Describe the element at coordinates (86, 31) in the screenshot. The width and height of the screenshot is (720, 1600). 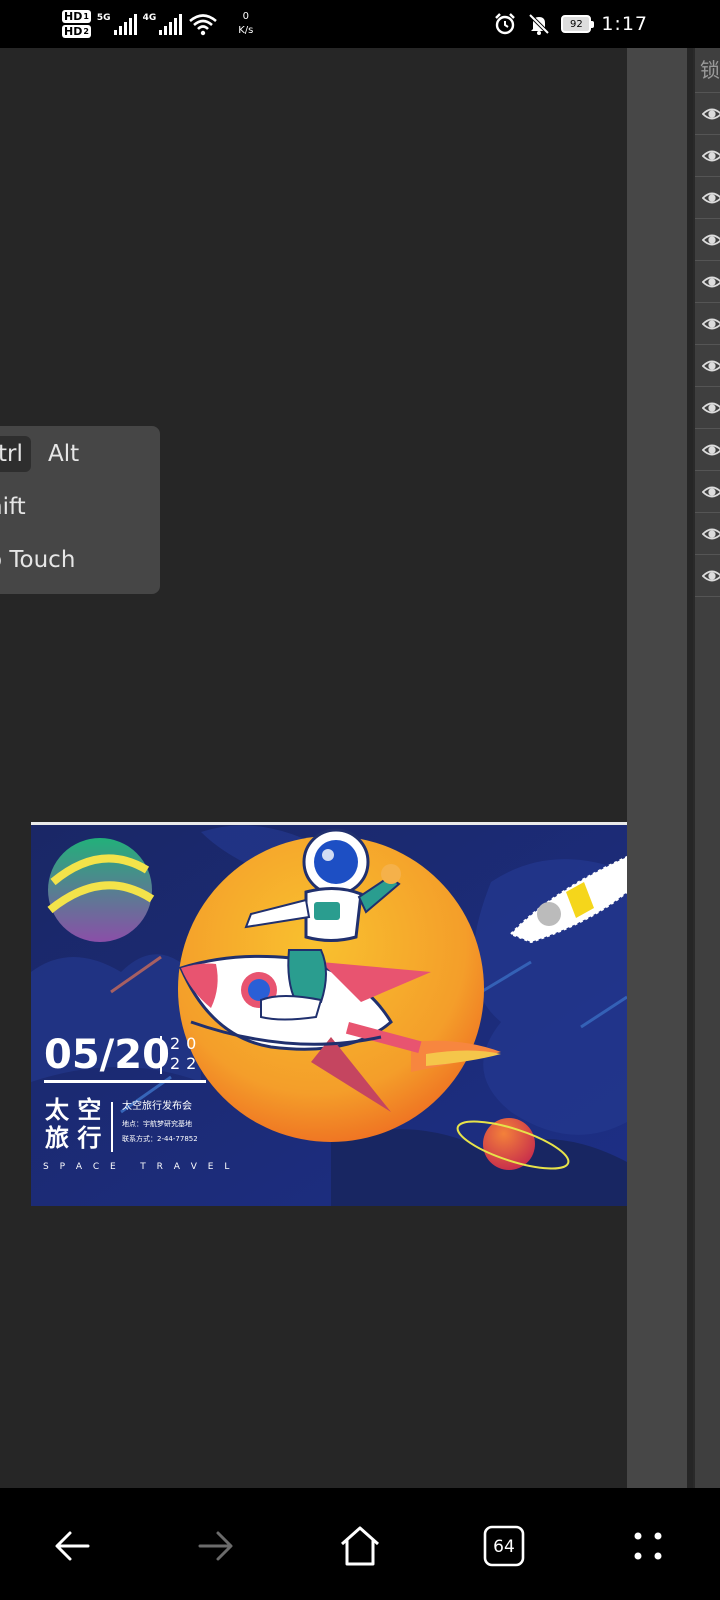
I see `hd-sim2-index: 2` at that location.